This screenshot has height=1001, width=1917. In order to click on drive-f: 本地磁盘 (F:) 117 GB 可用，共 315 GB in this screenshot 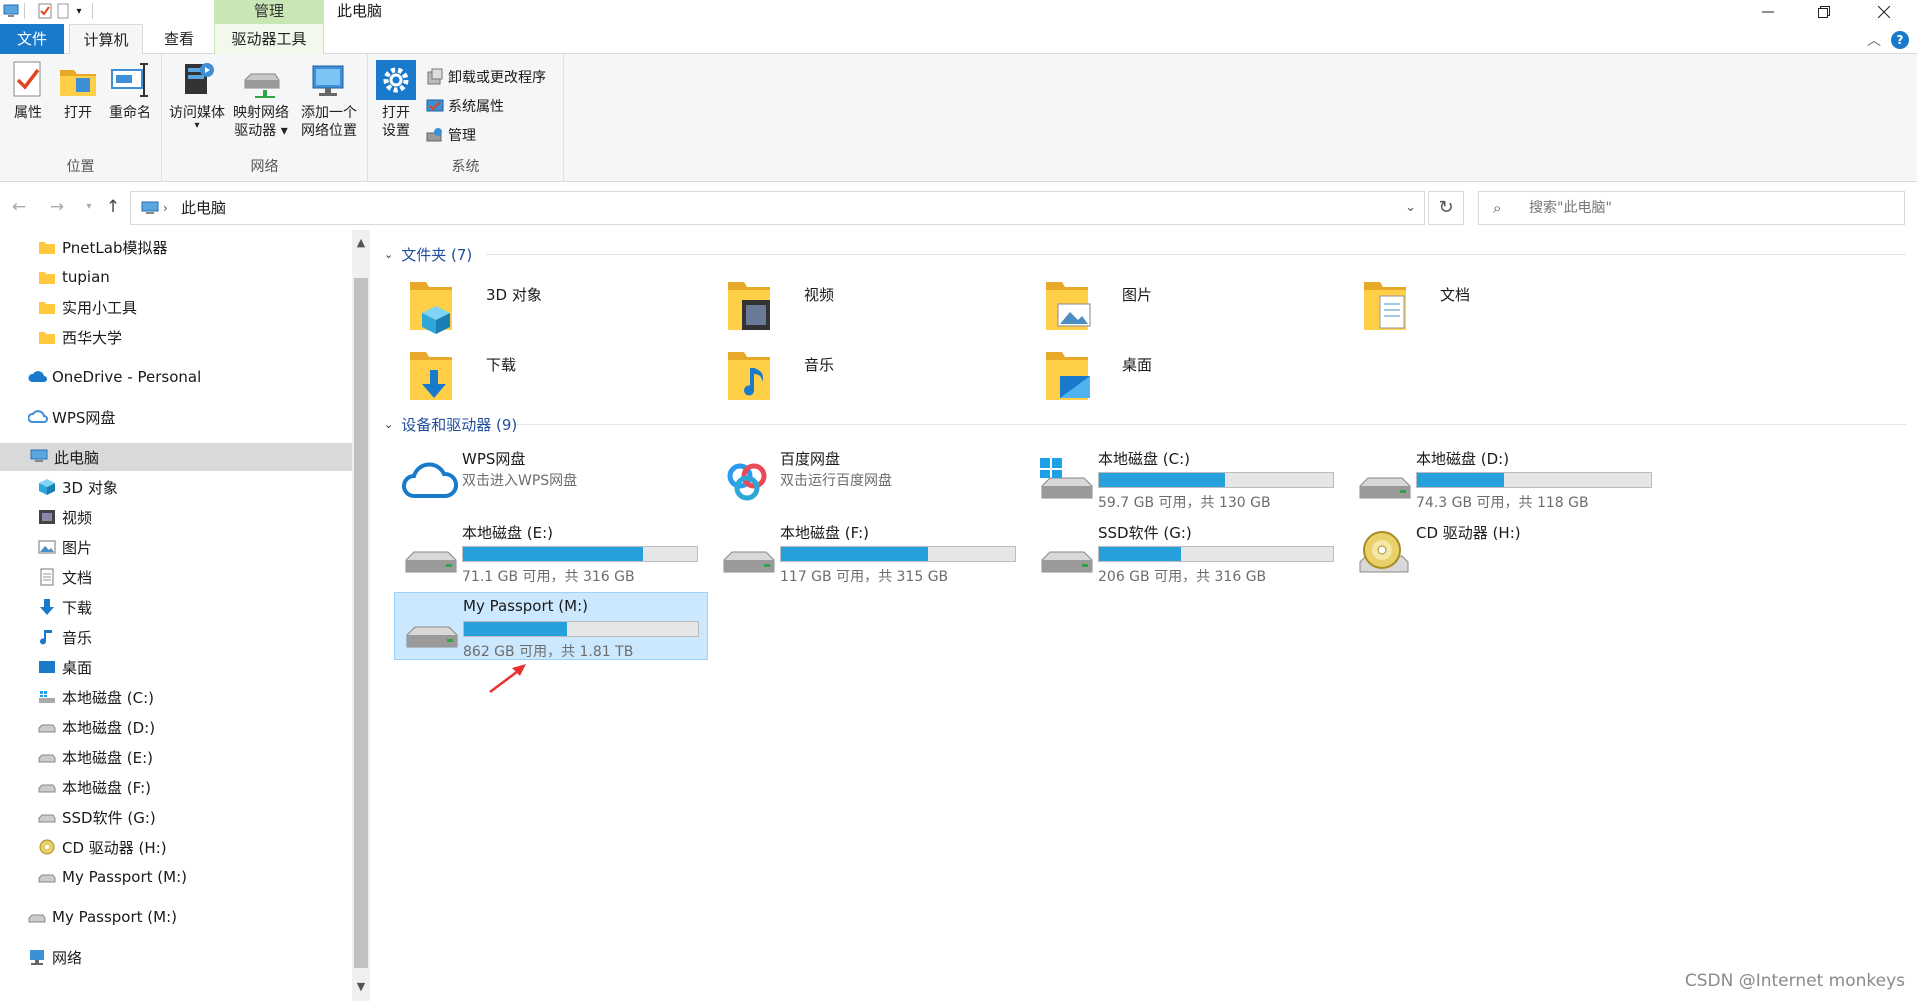, I will do `click(869, 552)`.